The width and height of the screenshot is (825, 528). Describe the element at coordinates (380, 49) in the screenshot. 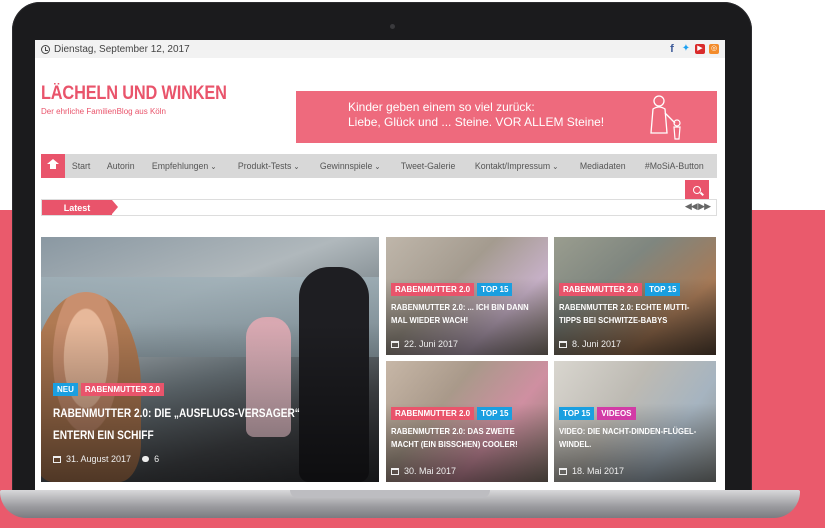

I see `top-bar: Dienstag, September 12, 2017 f ✦ ▶ ◎` at that location.